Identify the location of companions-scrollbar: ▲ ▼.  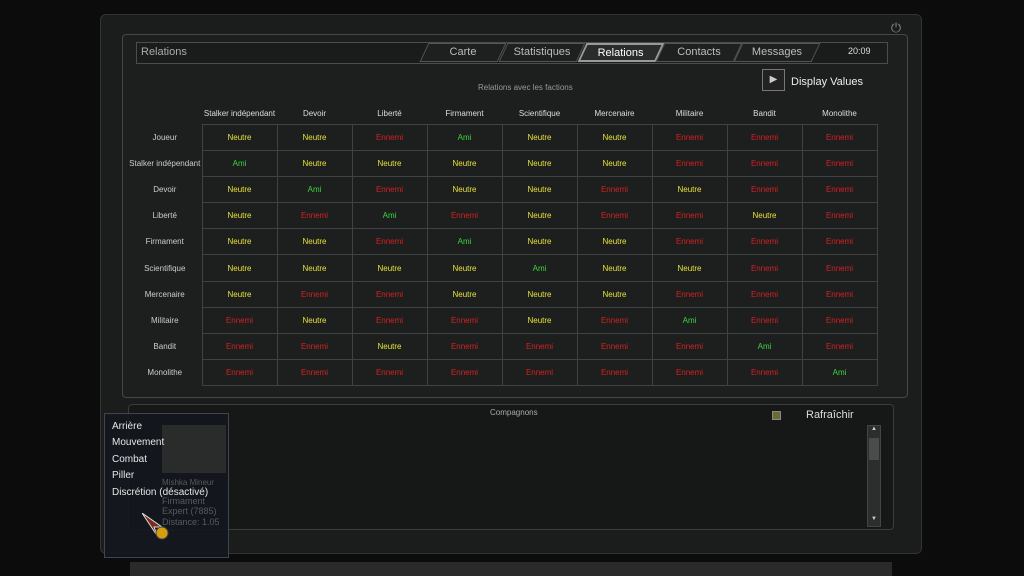
(874, 476).